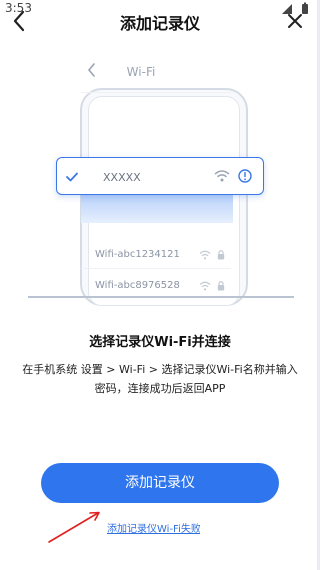 This screenshot has width=320, height=570. I want to click on check-icon, so click(72, 177).